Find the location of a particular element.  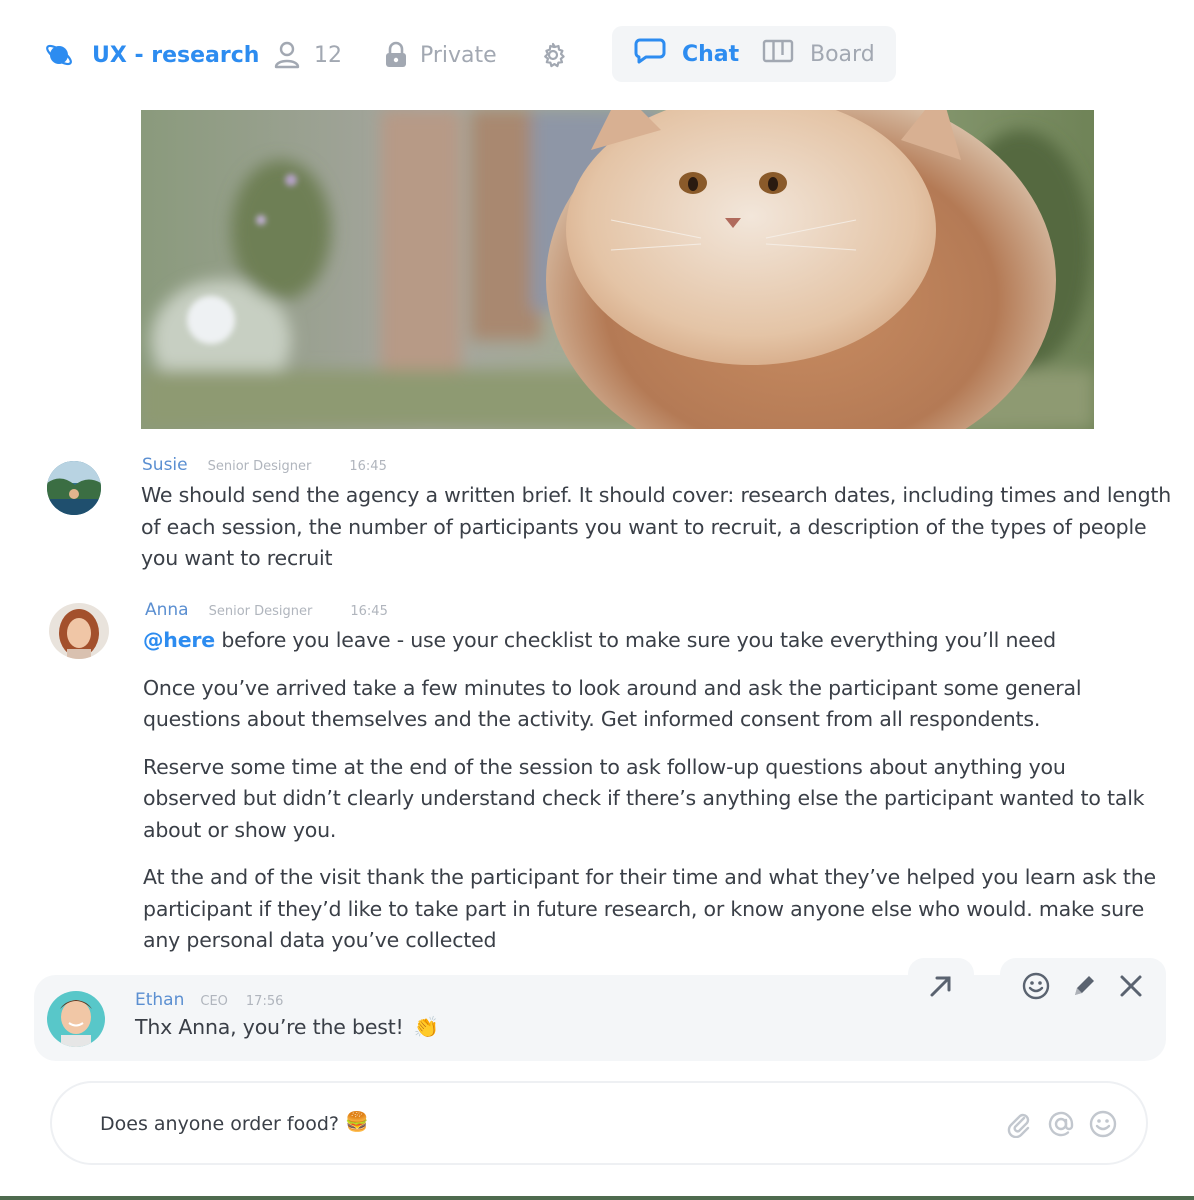

message-time: 17:56 is located at coordinates (264, 1001).